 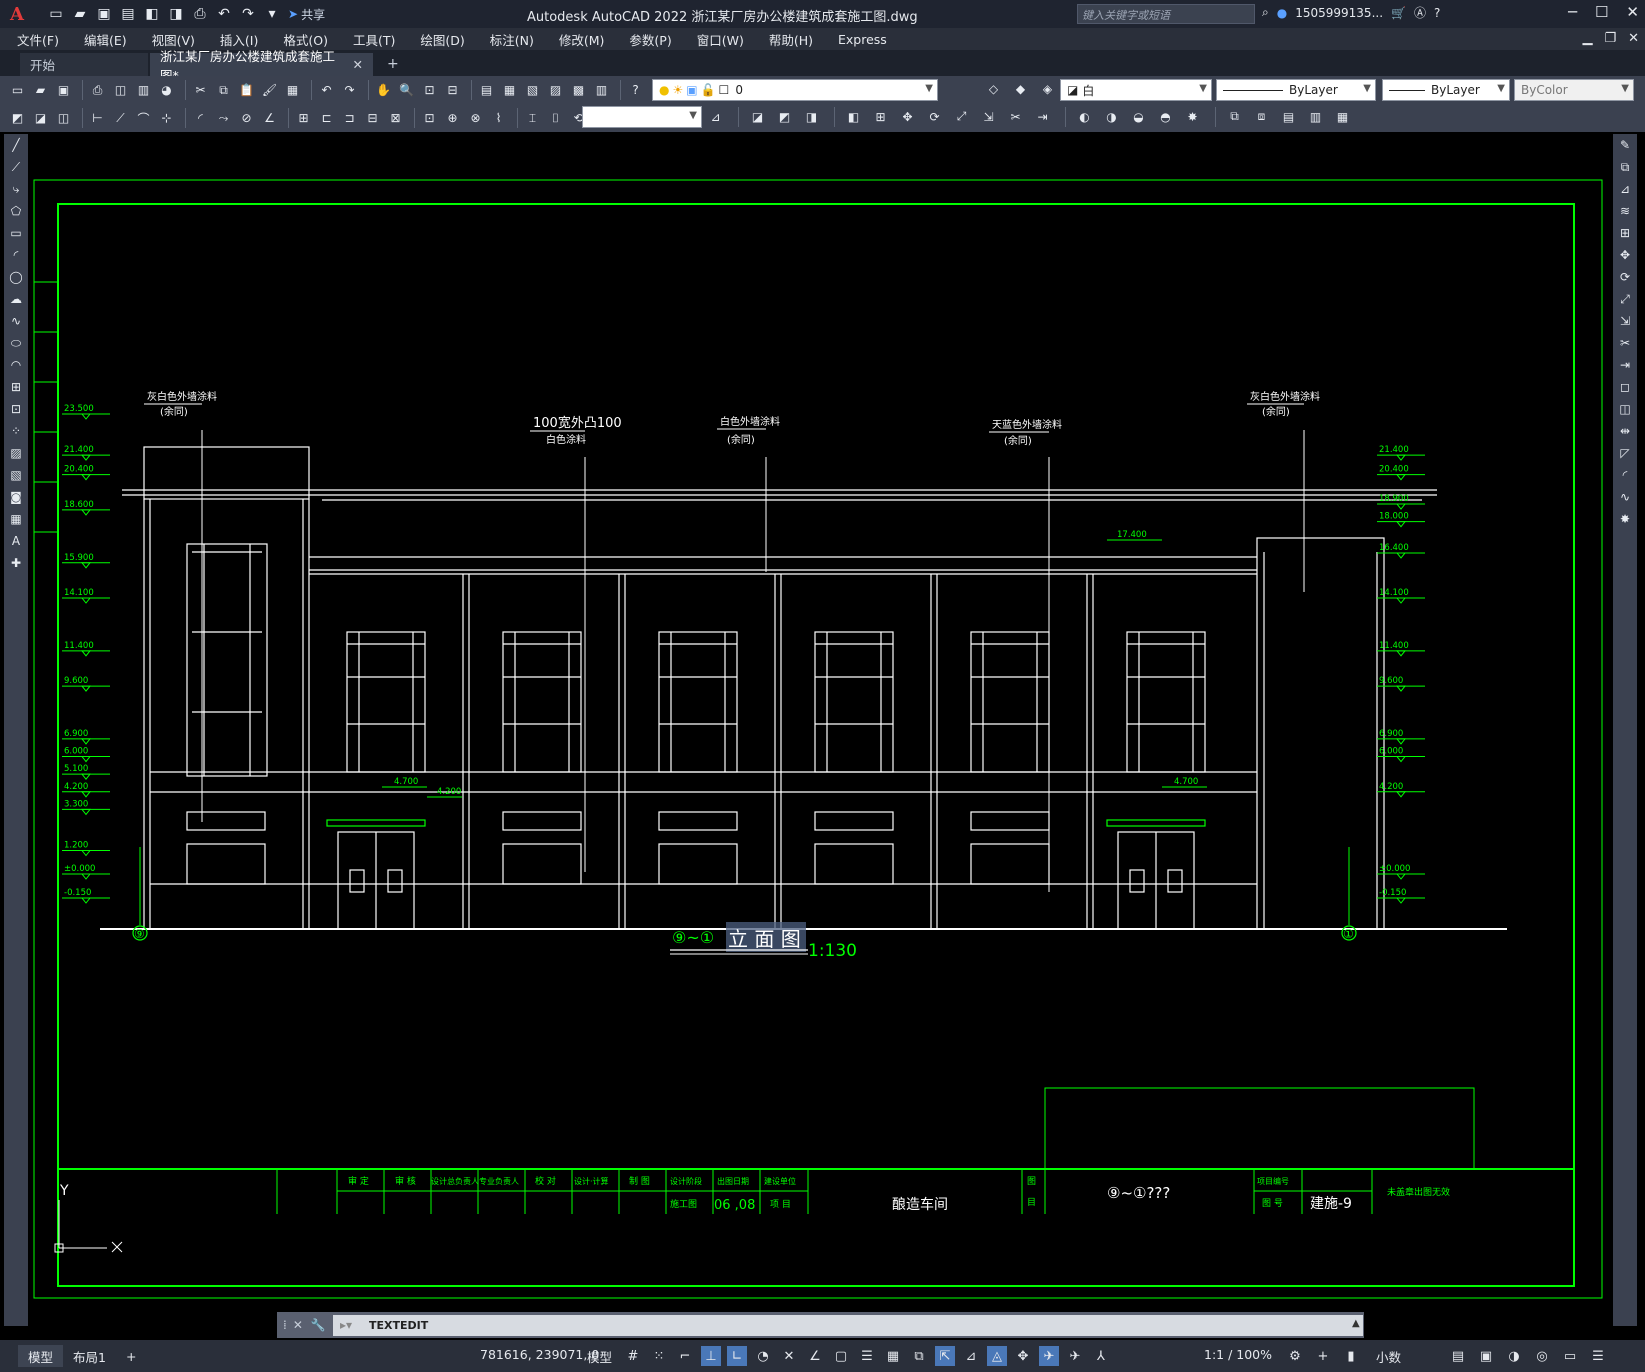 What do you see at coordinates (650, 39) in the screenshot?
I see `menu-parametric: 参数(P)` at bounding box center [650, 39].